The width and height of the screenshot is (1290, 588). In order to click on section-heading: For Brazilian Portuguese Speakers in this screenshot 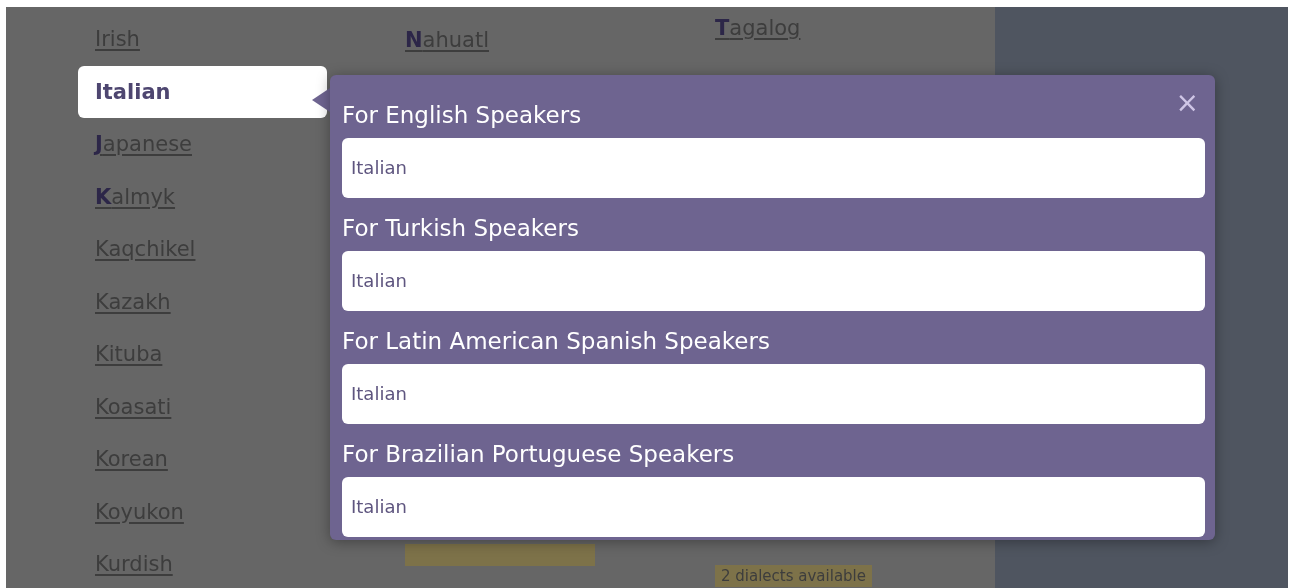, I will do `click(538, 454)`.